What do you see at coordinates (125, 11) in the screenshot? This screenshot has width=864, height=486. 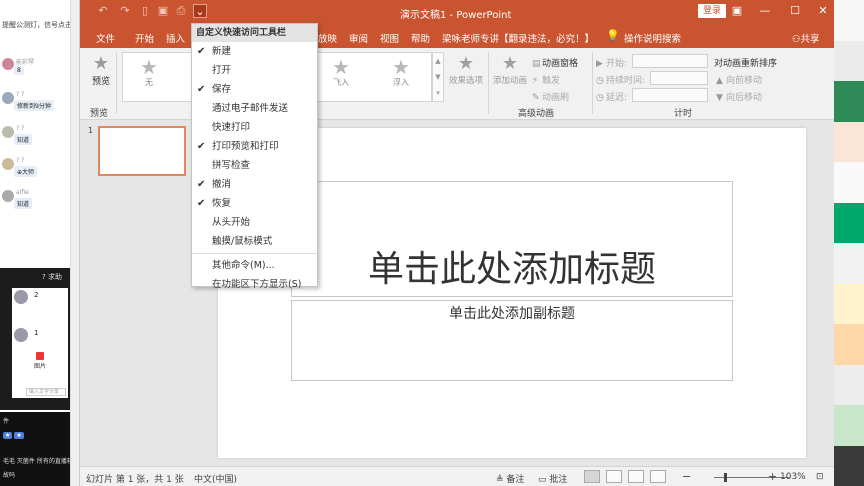 I see `redo-icon: ↷` at bounding box center [125, 11].